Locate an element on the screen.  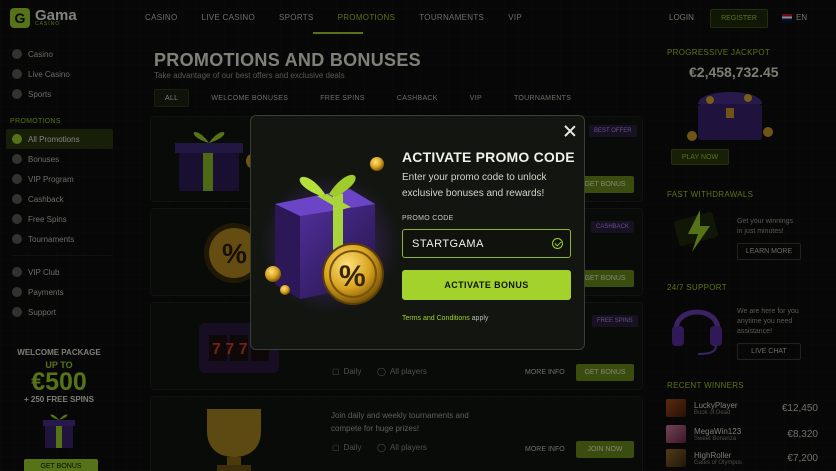
promo-code-label: PROMO CODE is located at coordinates (428, 218).